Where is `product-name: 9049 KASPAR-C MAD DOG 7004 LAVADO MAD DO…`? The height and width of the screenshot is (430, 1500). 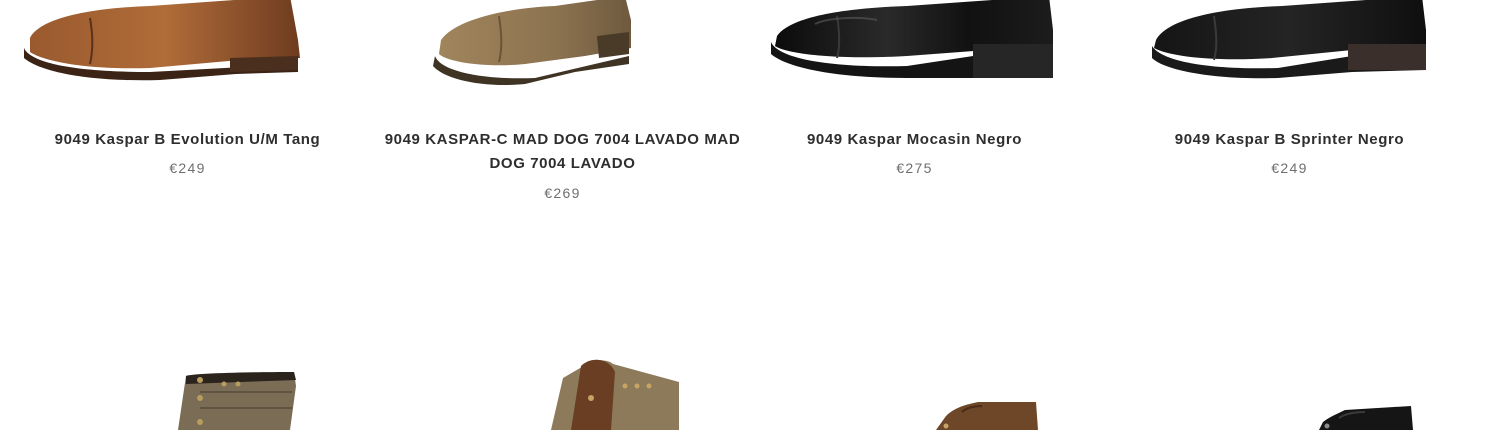 product-name: 9049 KASPAR-C MAD DOG 7004 LAVADO MAD DO… is located at coordinates (562, 152).